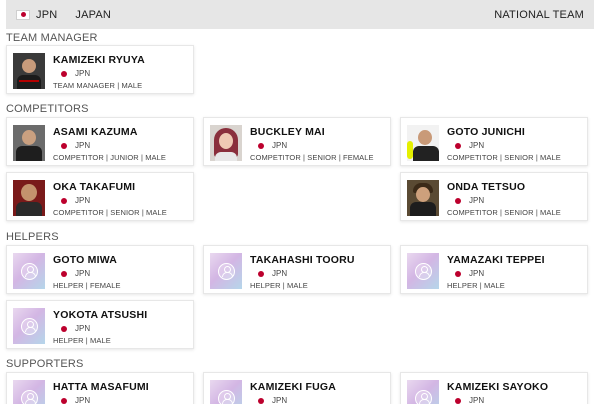 Image resolution: width=600 pixels, height=404 pixels. I want to click on member-name: KAMIZEKI FUGA, so click(293, 387).